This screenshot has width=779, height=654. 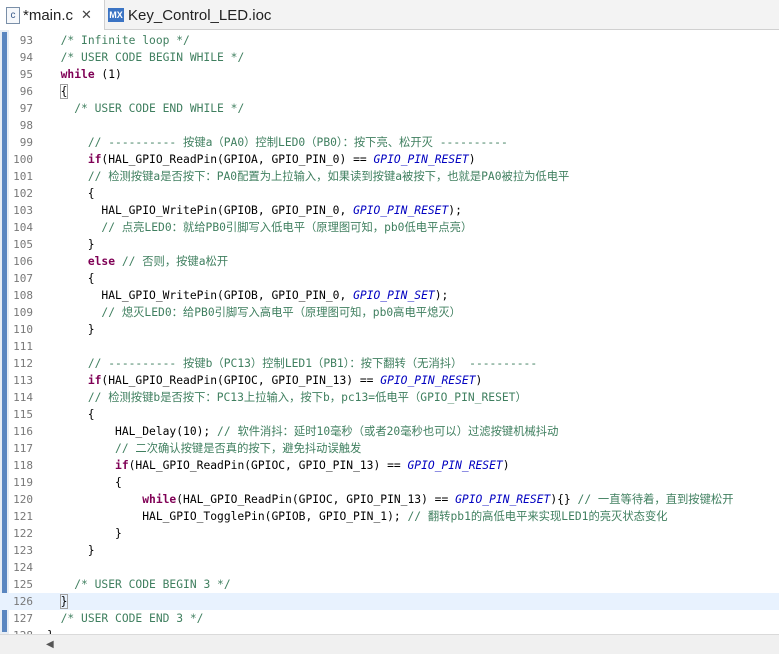 What do you see at coordinates (389, 261) in the screenshot?
I see `code-line: 106 else // 否则，按键a松开` at bounding box center [389, 261].